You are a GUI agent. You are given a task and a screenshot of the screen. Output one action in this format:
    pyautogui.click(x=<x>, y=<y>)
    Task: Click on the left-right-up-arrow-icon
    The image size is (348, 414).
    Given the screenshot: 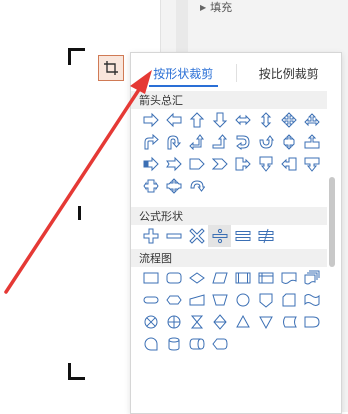 What is the action you would take?
    pyautogui.click(x=311, y=120)
    